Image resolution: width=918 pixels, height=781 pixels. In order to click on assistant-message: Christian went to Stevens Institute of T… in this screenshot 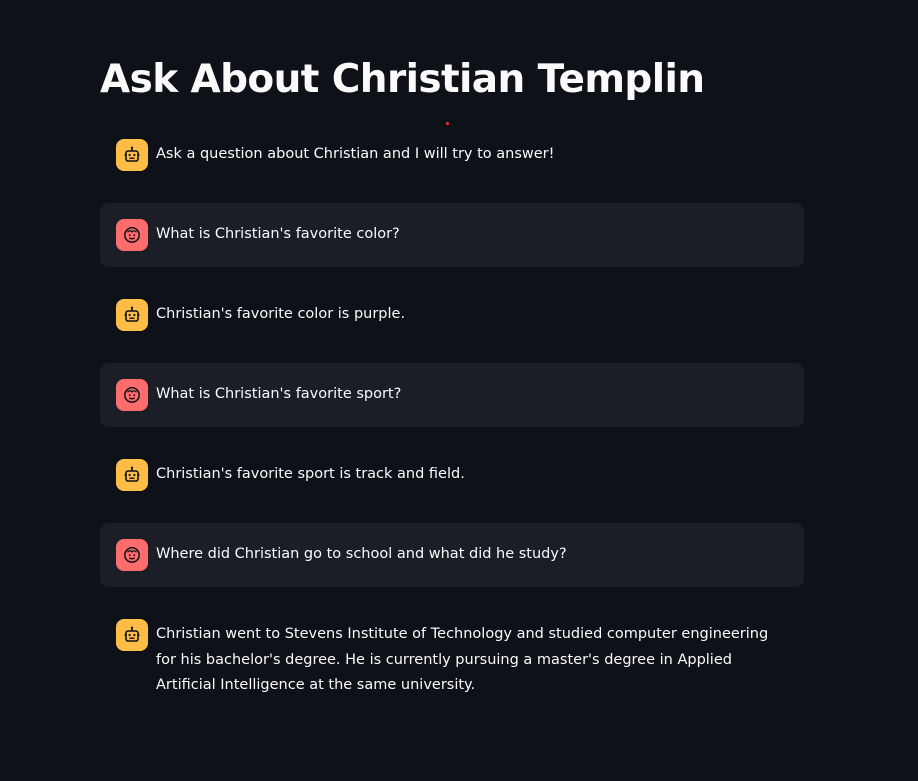, I will do `click(452, 659)`.